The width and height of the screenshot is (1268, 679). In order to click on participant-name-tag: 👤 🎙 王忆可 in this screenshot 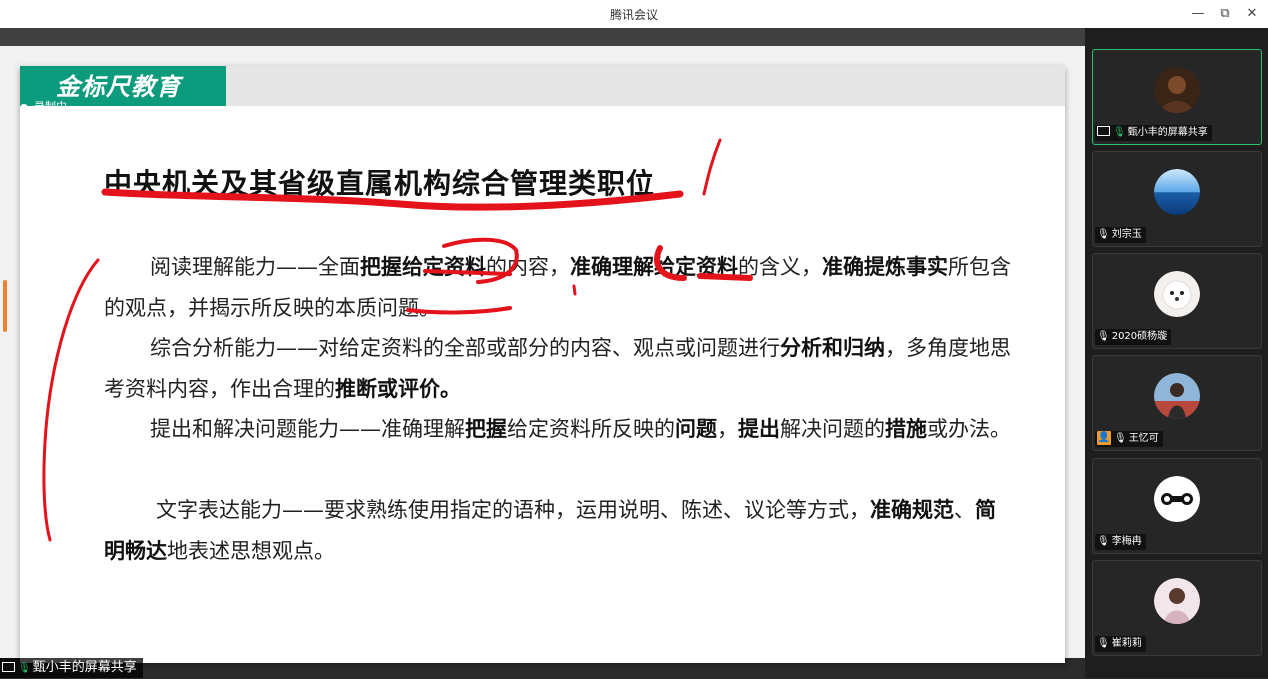, I will do `click(1129, 439)`.